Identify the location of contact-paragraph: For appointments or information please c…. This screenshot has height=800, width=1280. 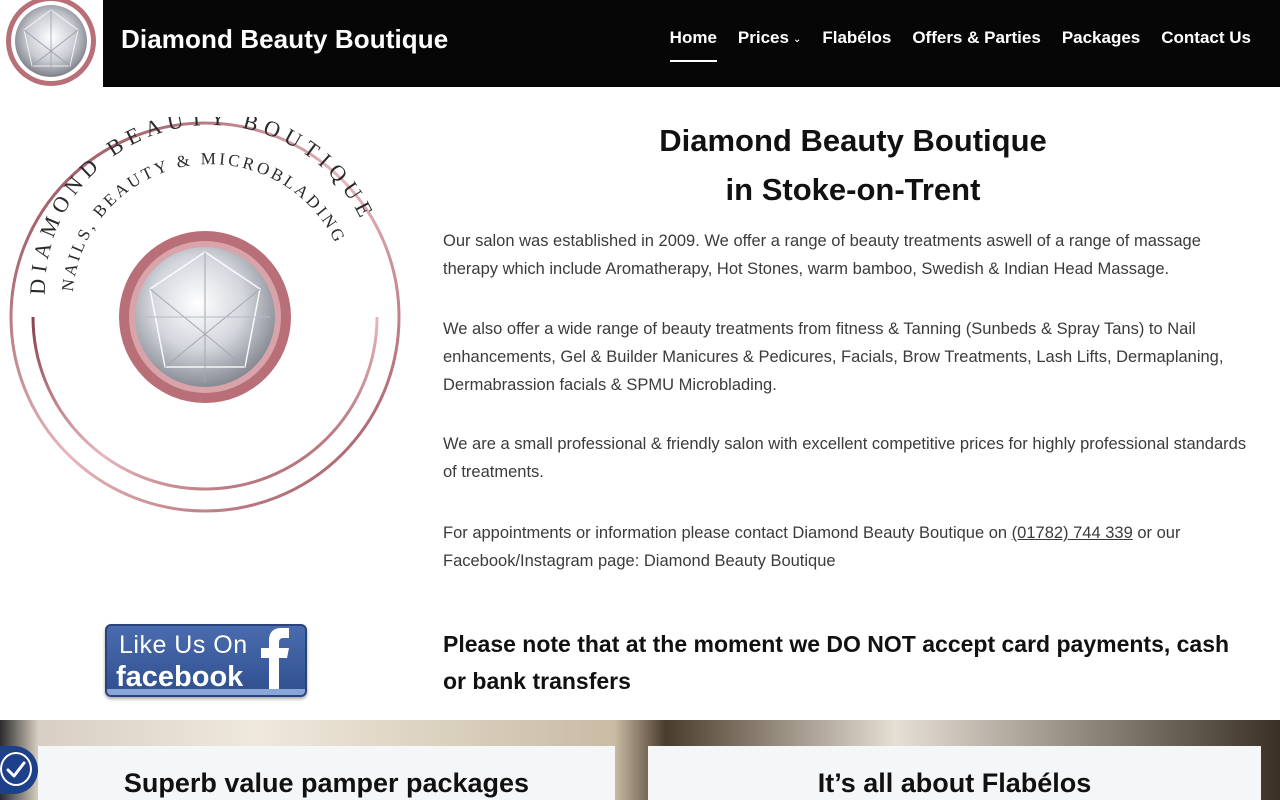
(848, 547).